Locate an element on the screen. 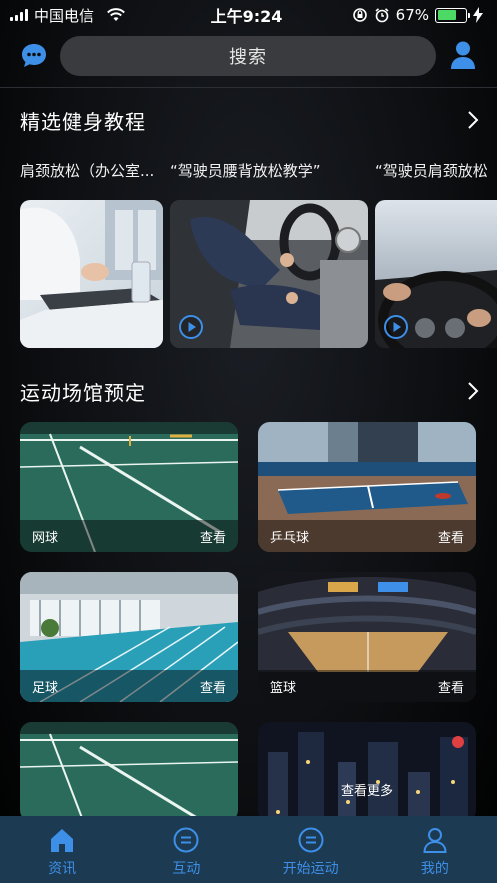  search-label: 搜索 is located at coordinates (248, 57).